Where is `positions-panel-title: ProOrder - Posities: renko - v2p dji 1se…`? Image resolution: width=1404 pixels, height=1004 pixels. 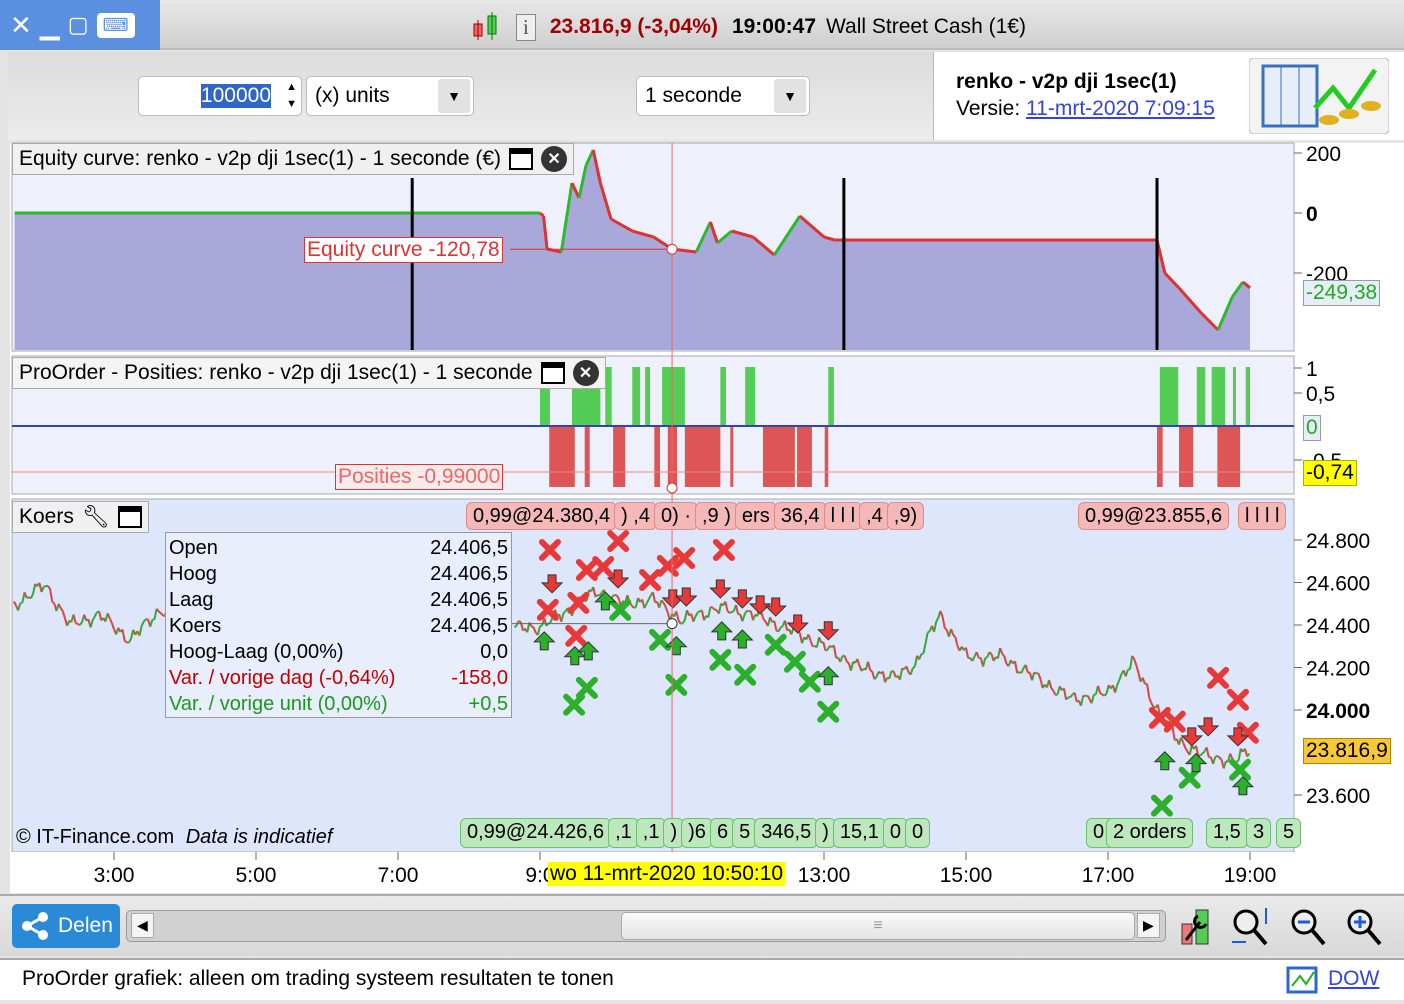
positions-panel-title: ProOrder - Posities: renko - v2p dji 1se… is located at coordinates (276, 372).